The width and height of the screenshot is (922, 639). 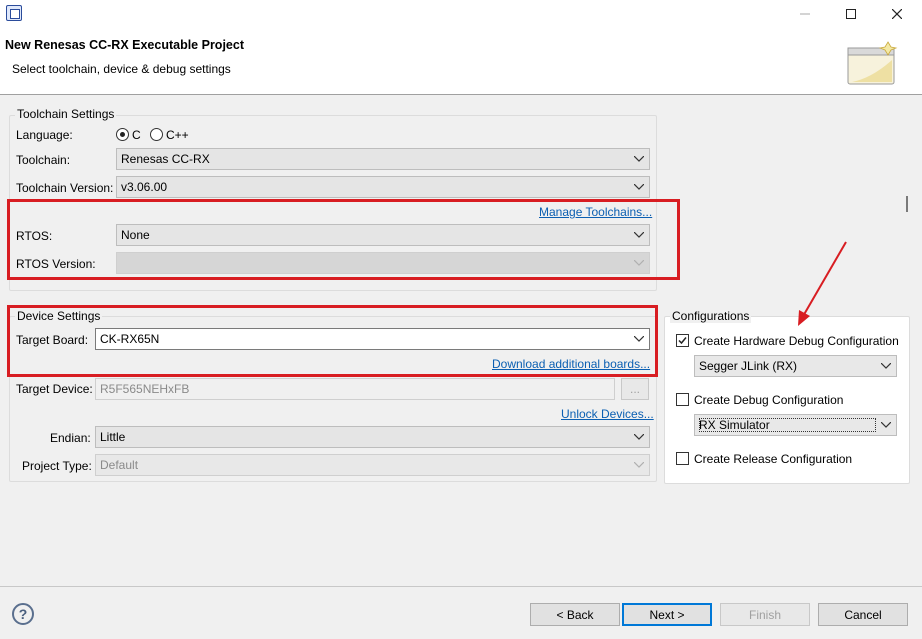 I want to click on language-c-radio, so click(x=122, y=134).